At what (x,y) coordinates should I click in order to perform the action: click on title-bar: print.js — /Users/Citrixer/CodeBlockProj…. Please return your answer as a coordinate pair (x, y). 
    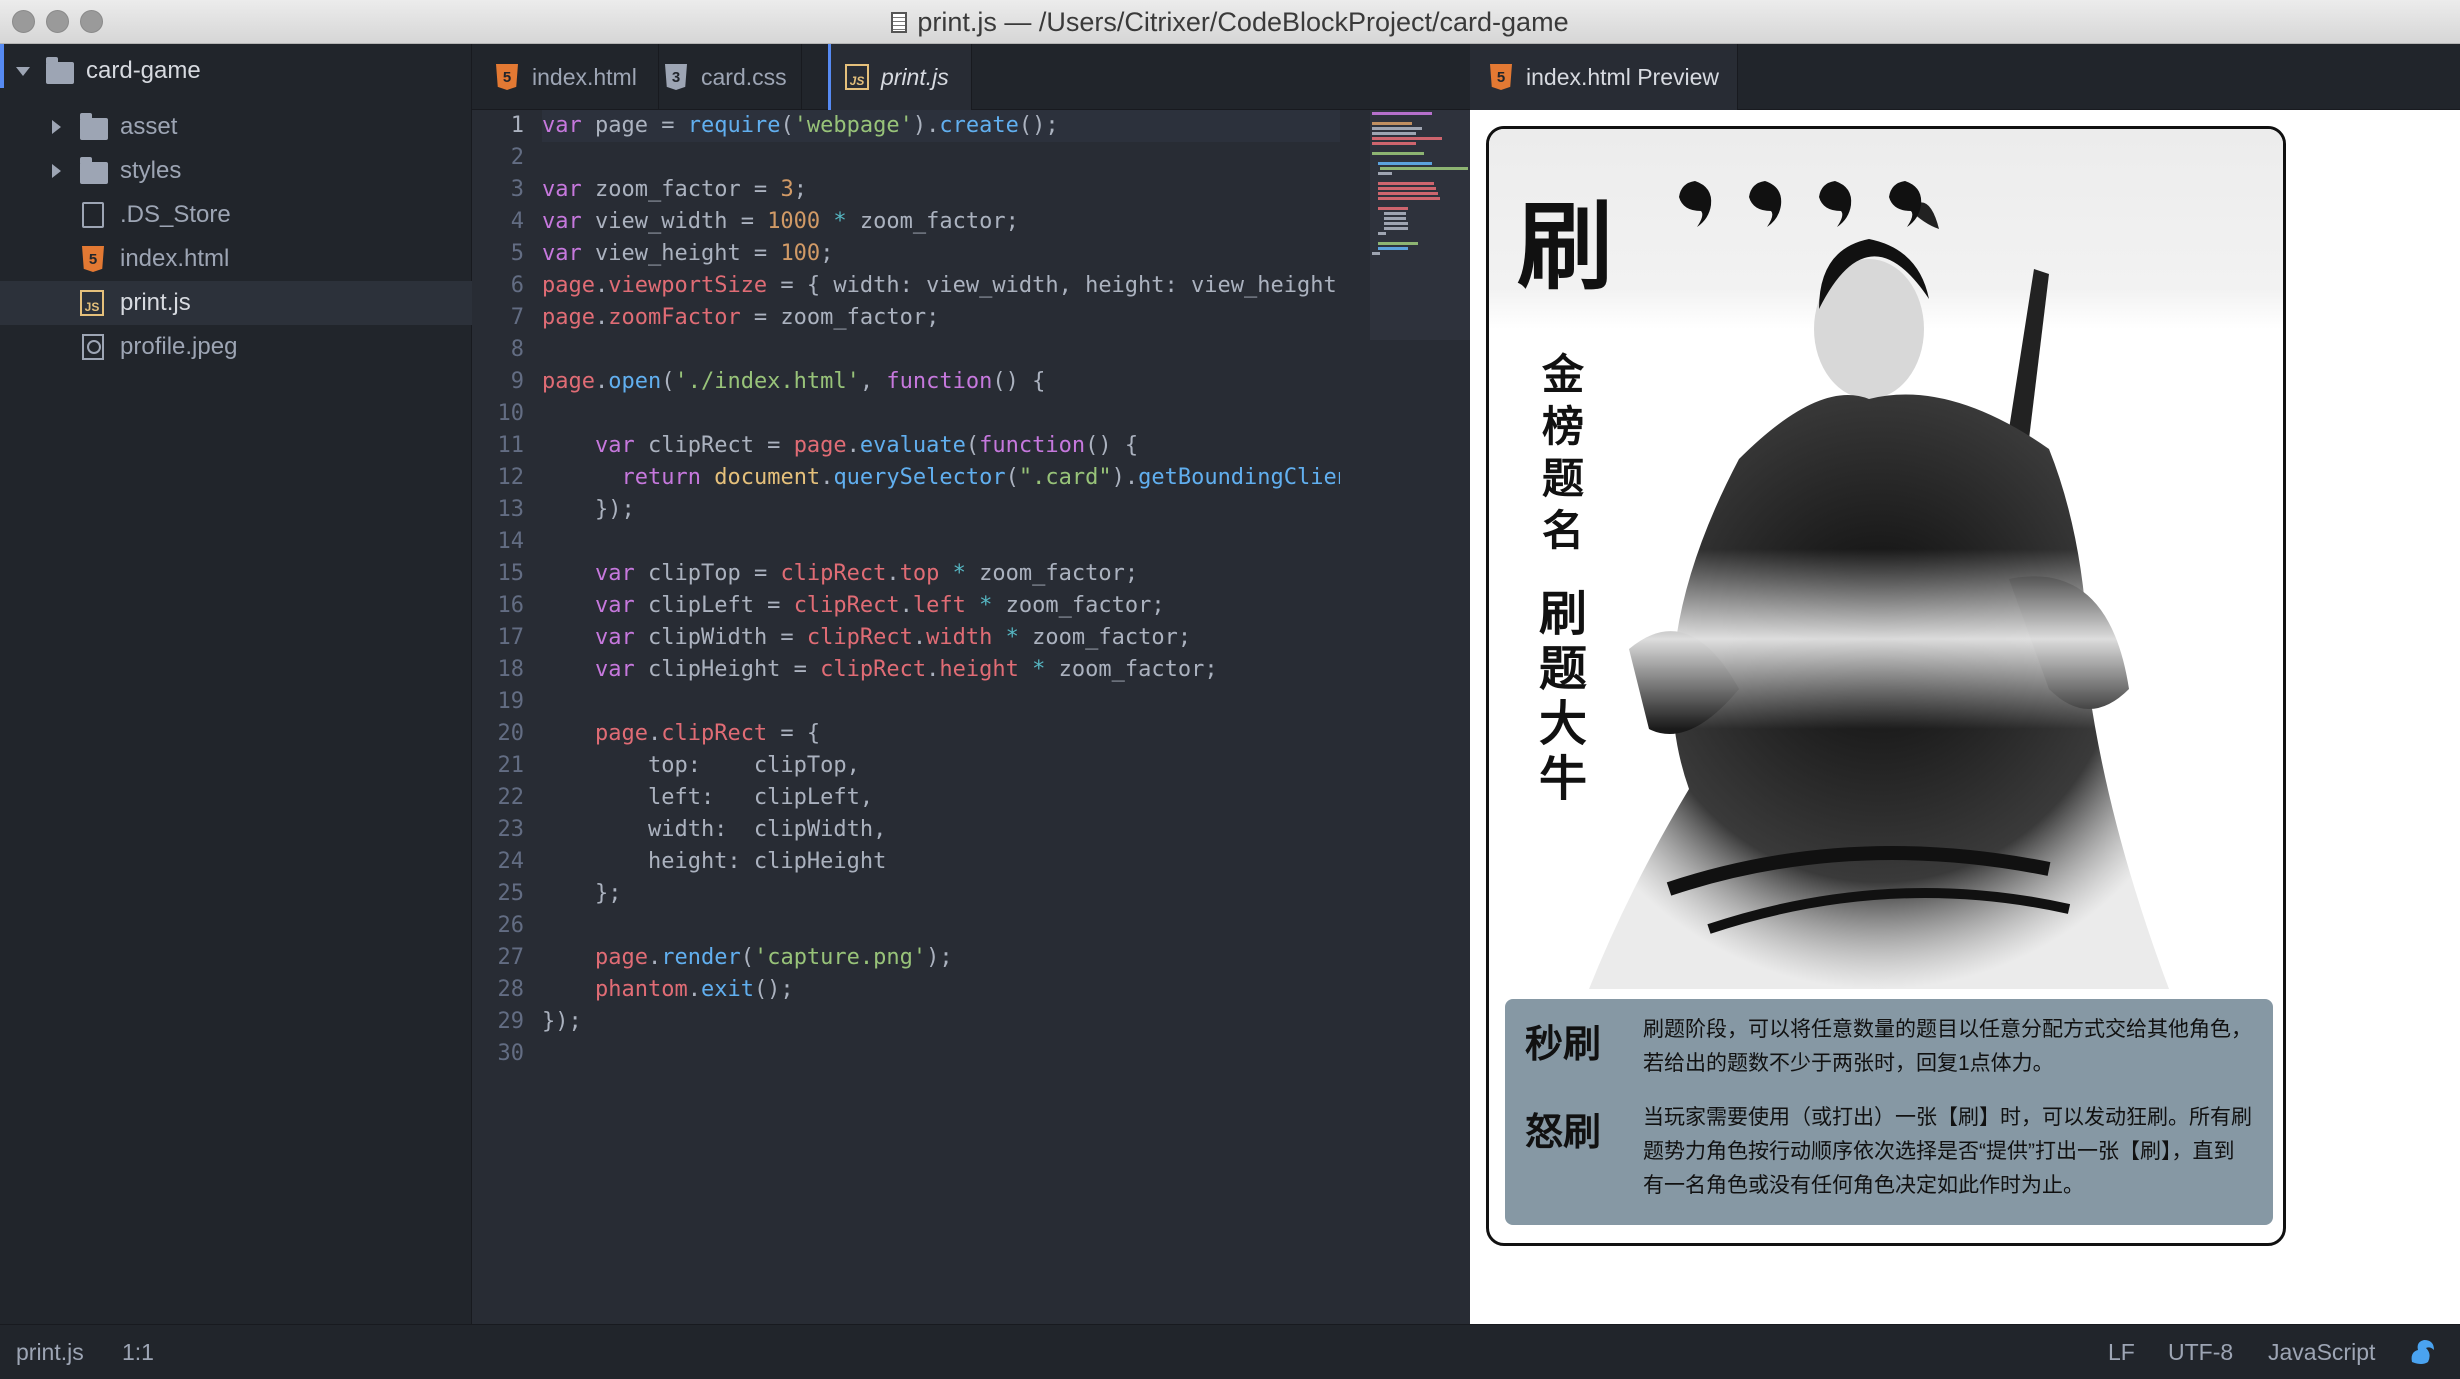
    Looking at the image, I should click on (1230, 22).